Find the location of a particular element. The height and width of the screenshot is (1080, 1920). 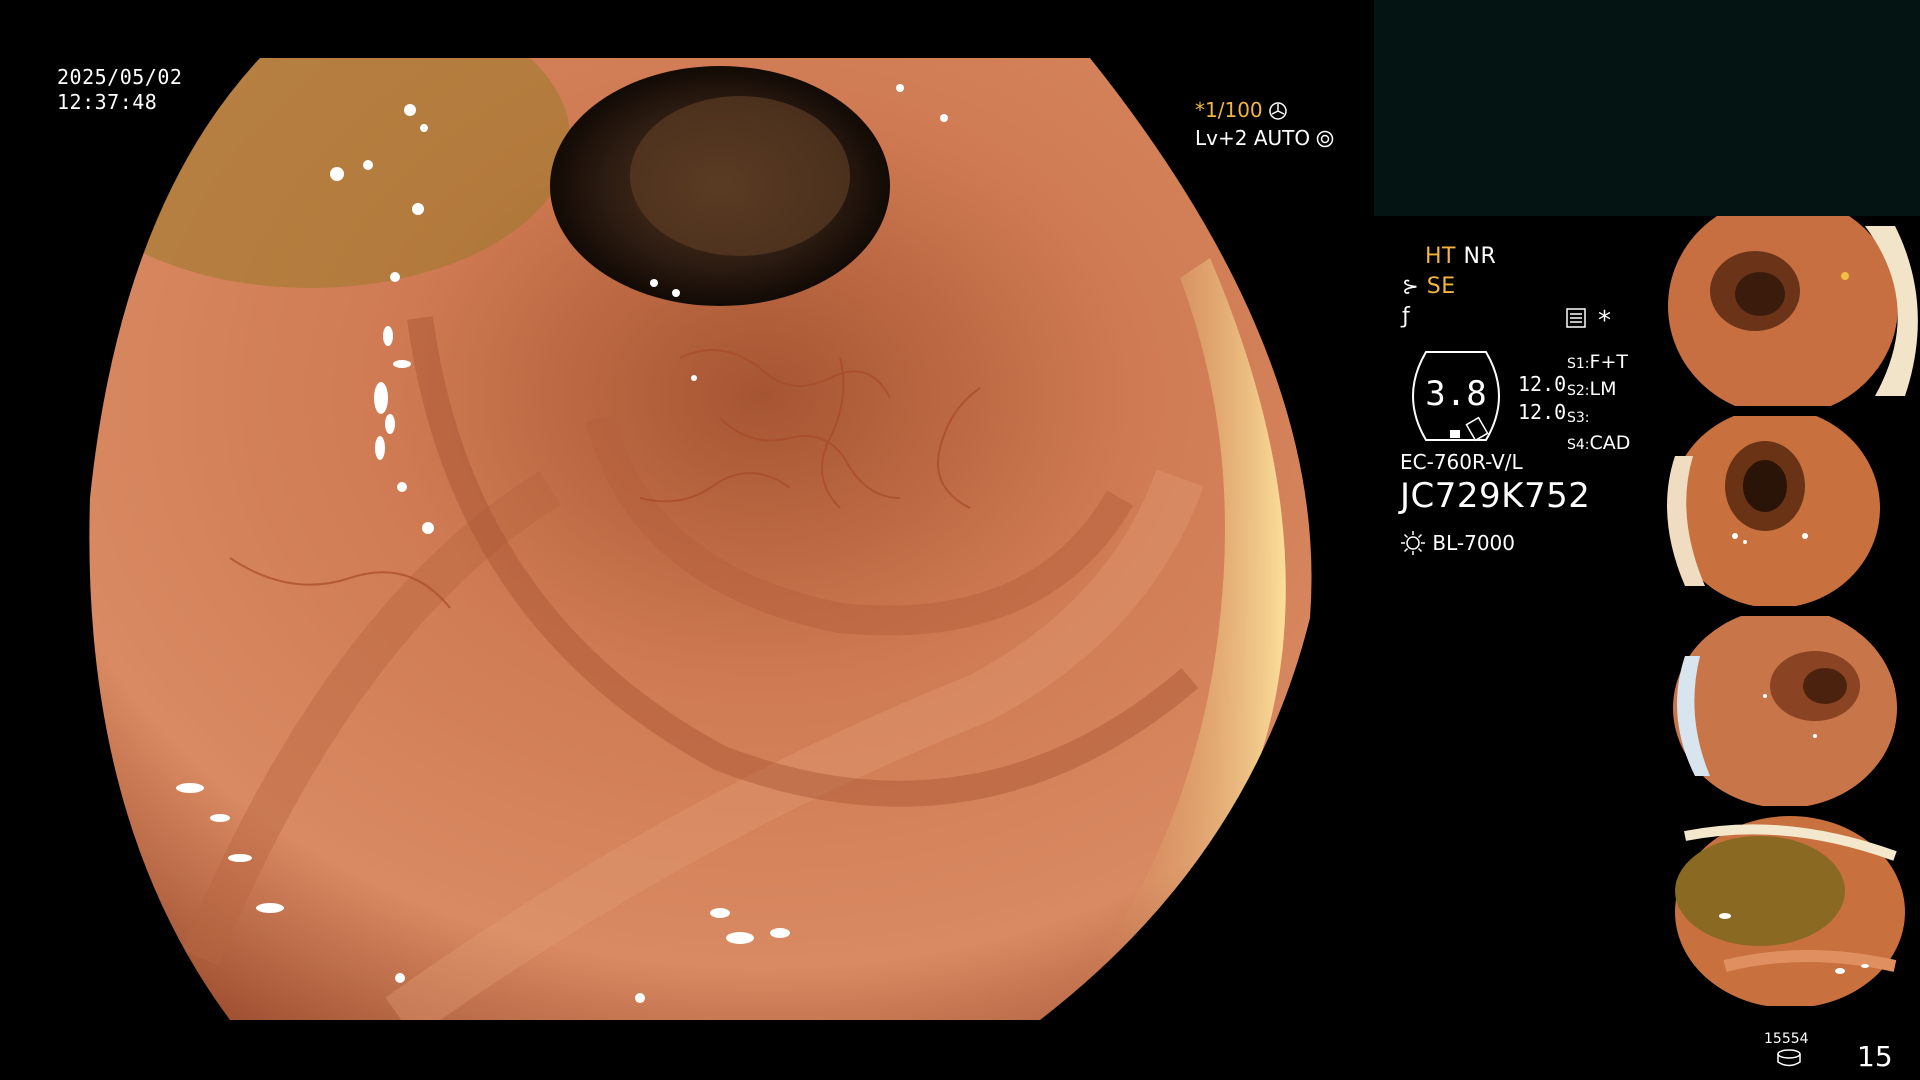

switch-s4: S4:CAD is located at coordinates (1599, 443).